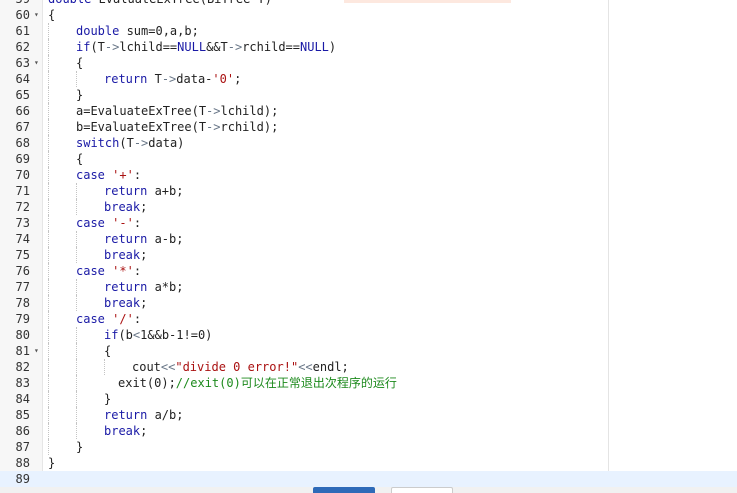  What do you see at coordinates (368, 79) in the screenshot?
I see `code-line: 64 return T->data-'0';` at bounding box center [368, 79].